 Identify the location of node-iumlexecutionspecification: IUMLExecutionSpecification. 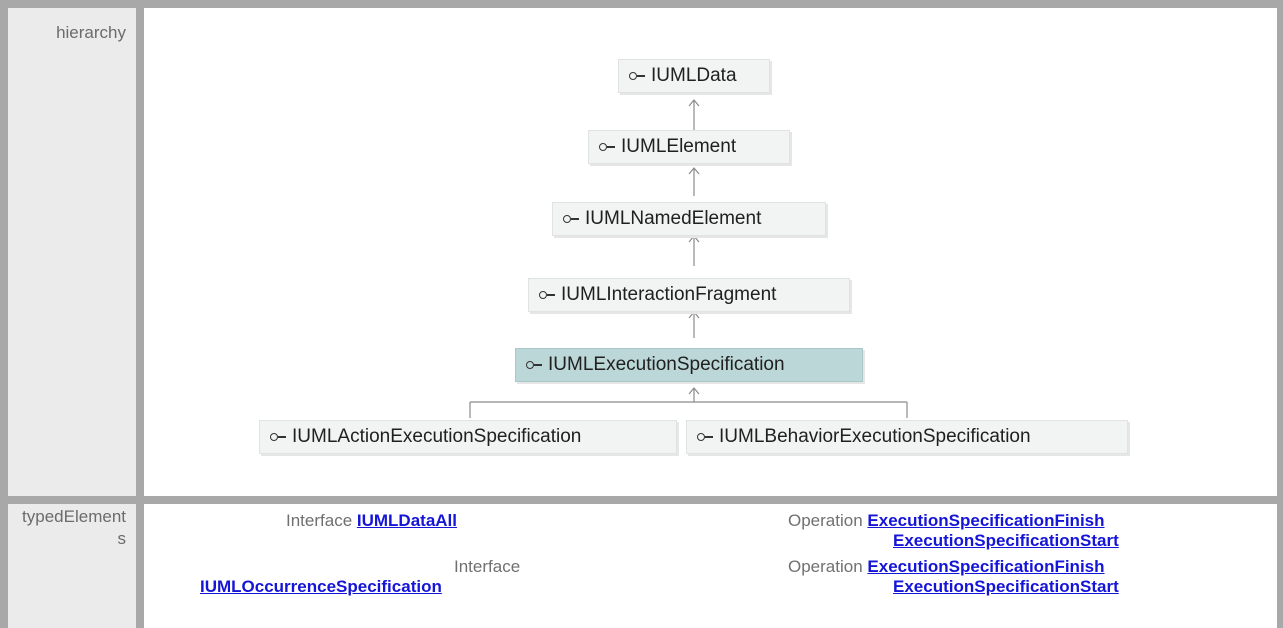
(689, 365).